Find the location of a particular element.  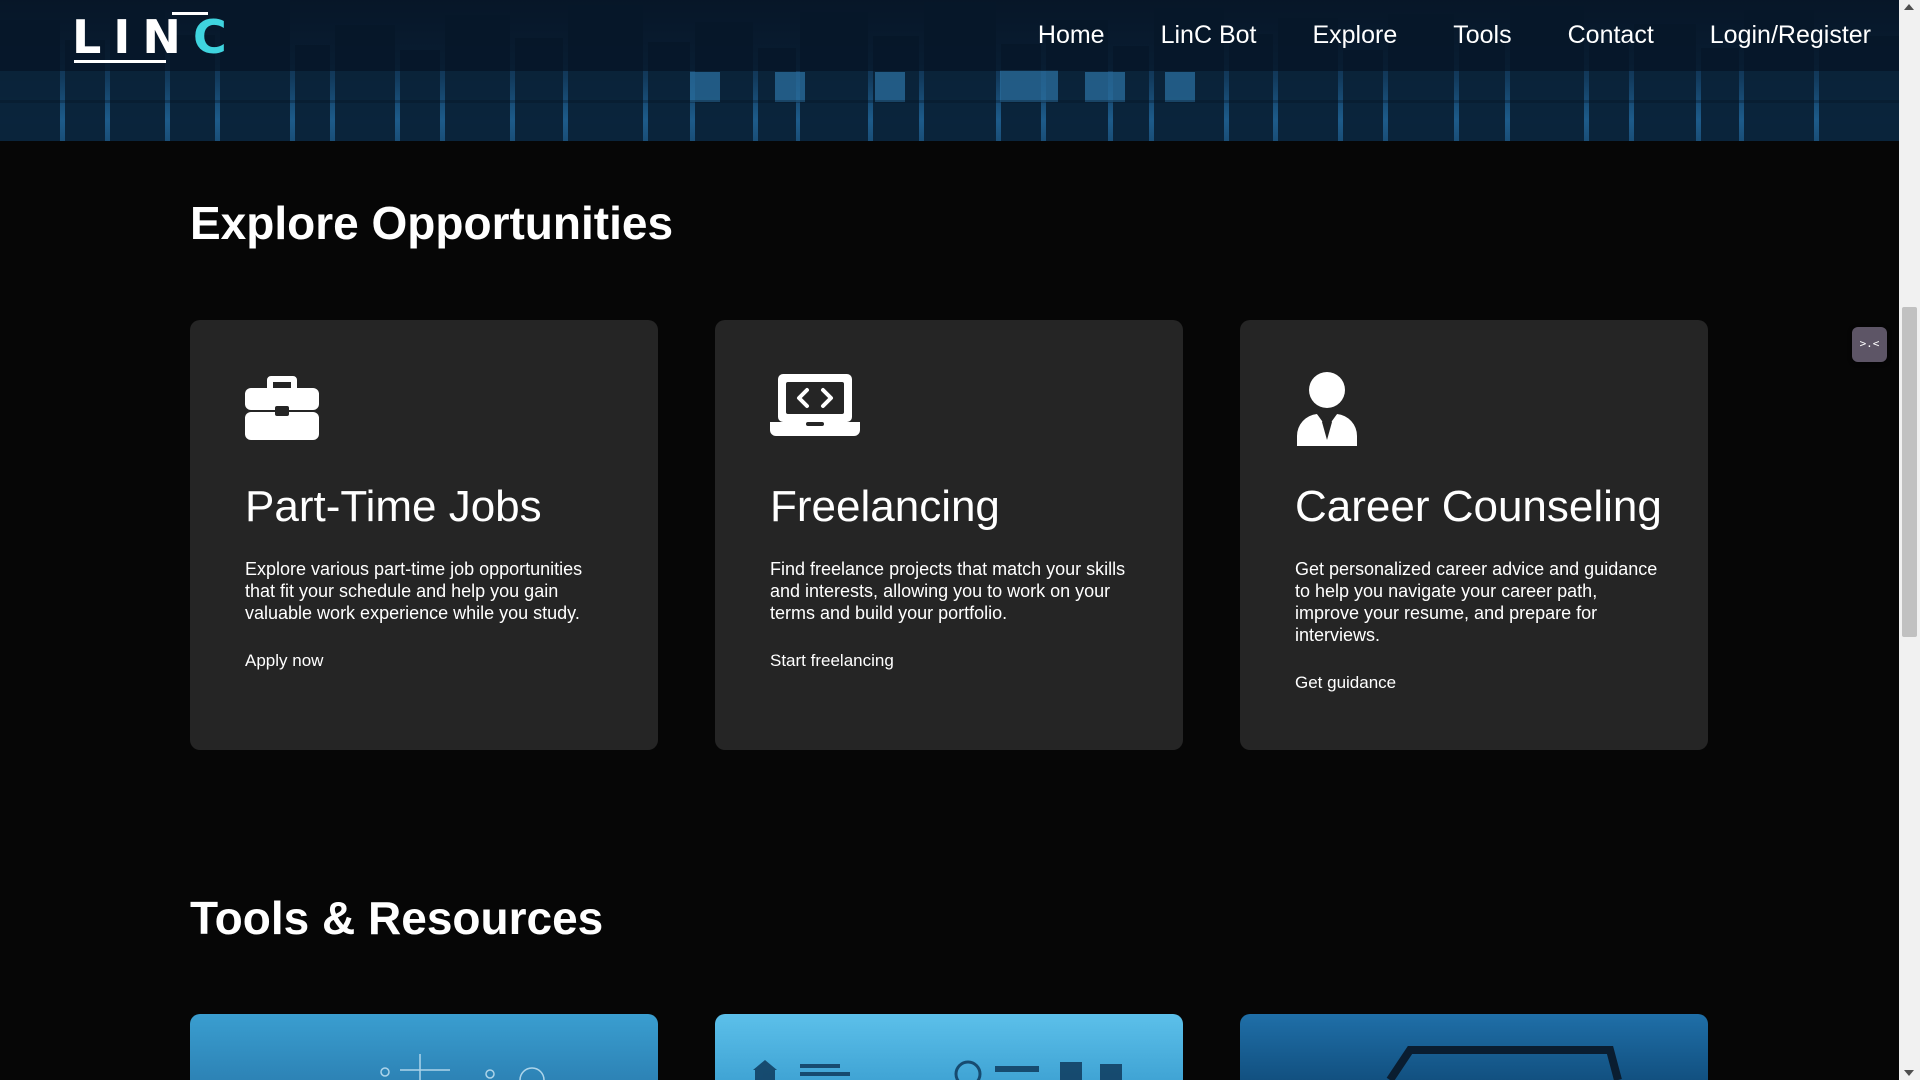

card-title: Career Counseling is located at coordinates (1478, 506).